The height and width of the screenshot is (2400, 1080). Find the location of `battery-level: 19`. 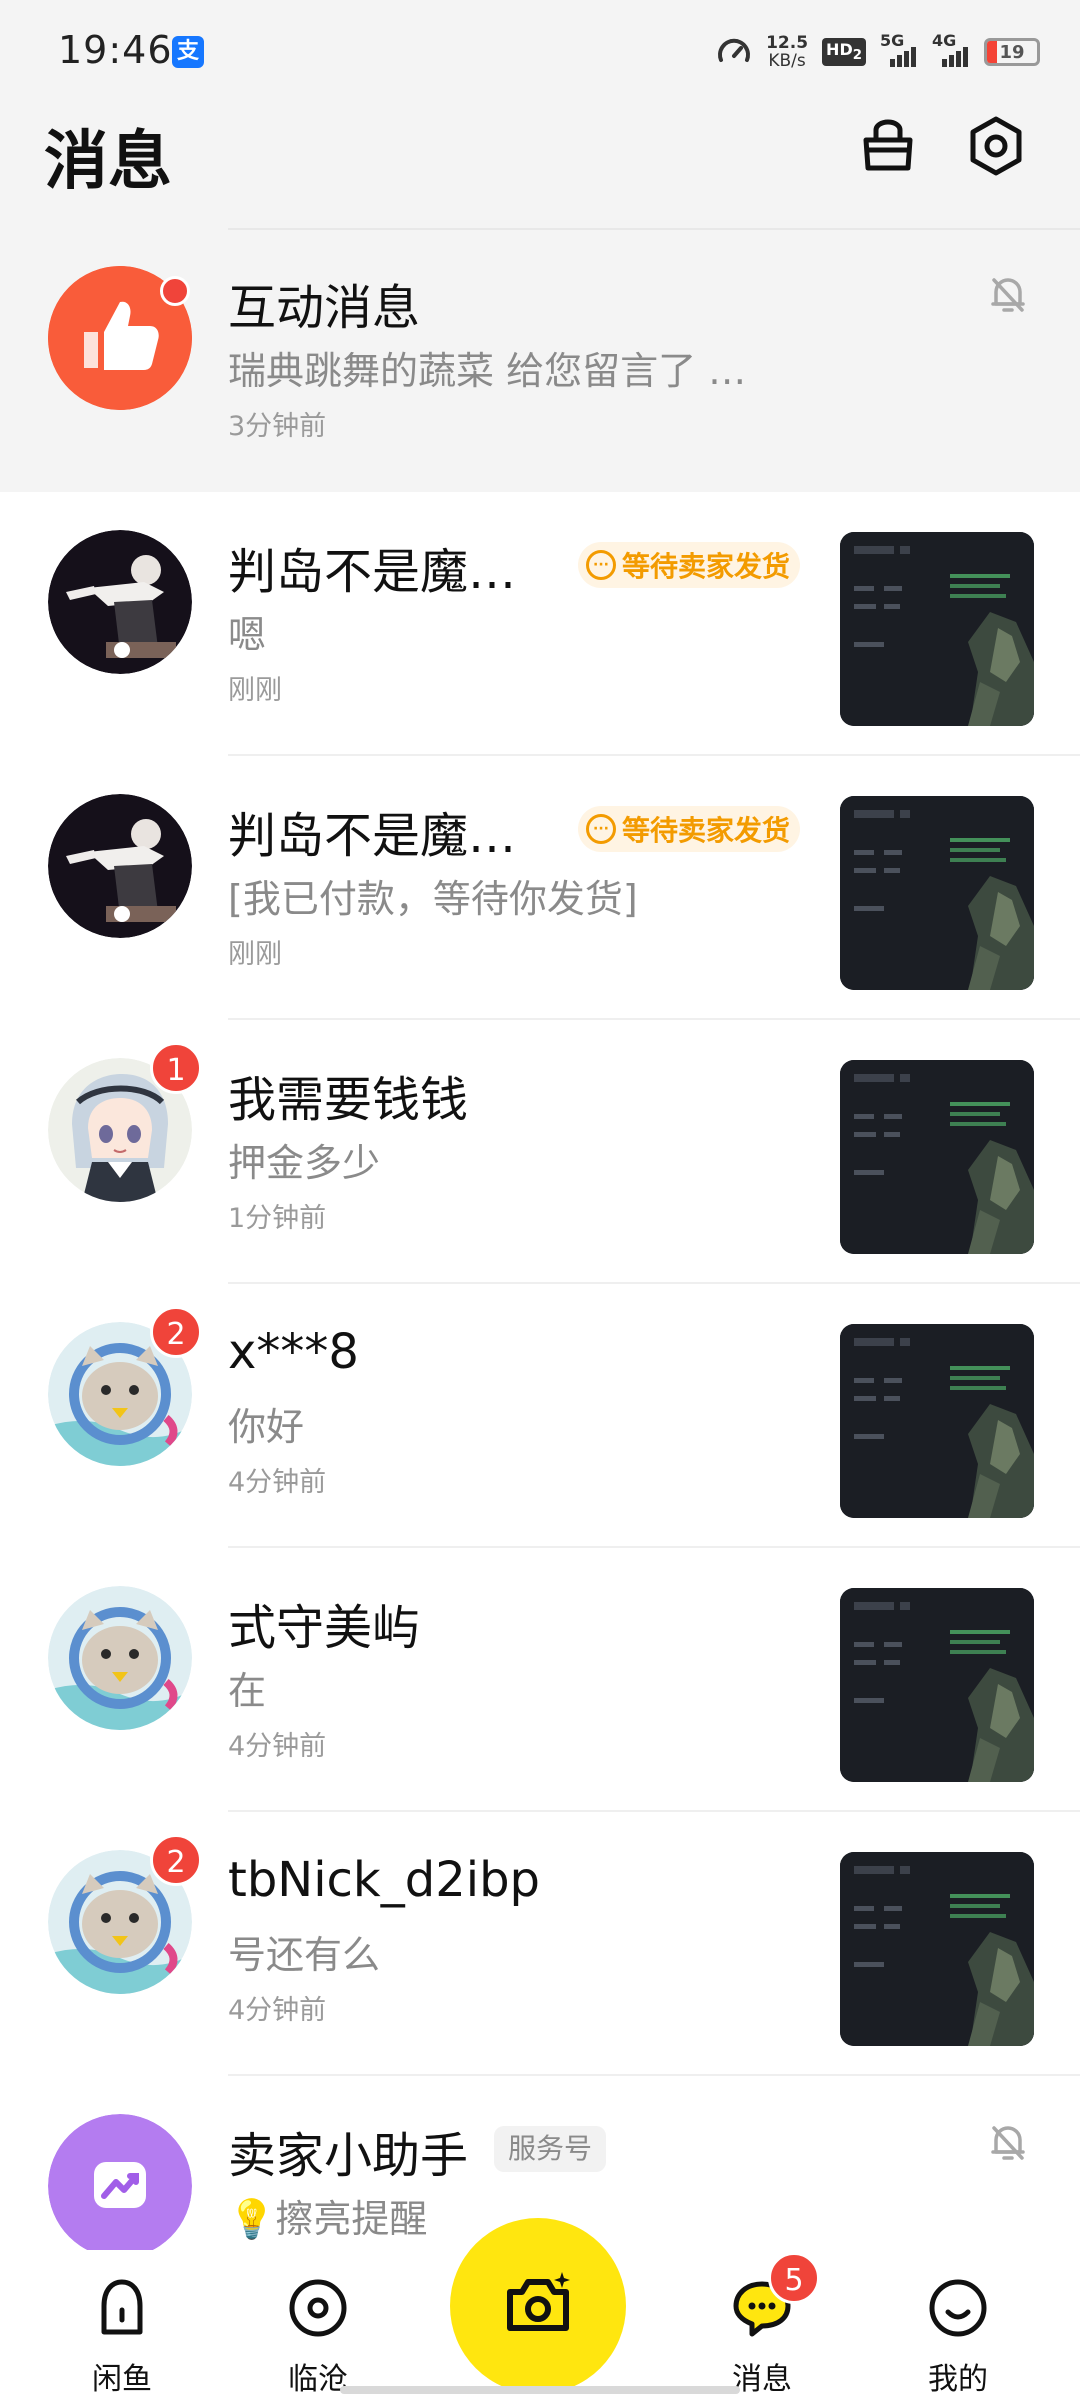

battery-level: 19 is located at coordinates (1012, 52).